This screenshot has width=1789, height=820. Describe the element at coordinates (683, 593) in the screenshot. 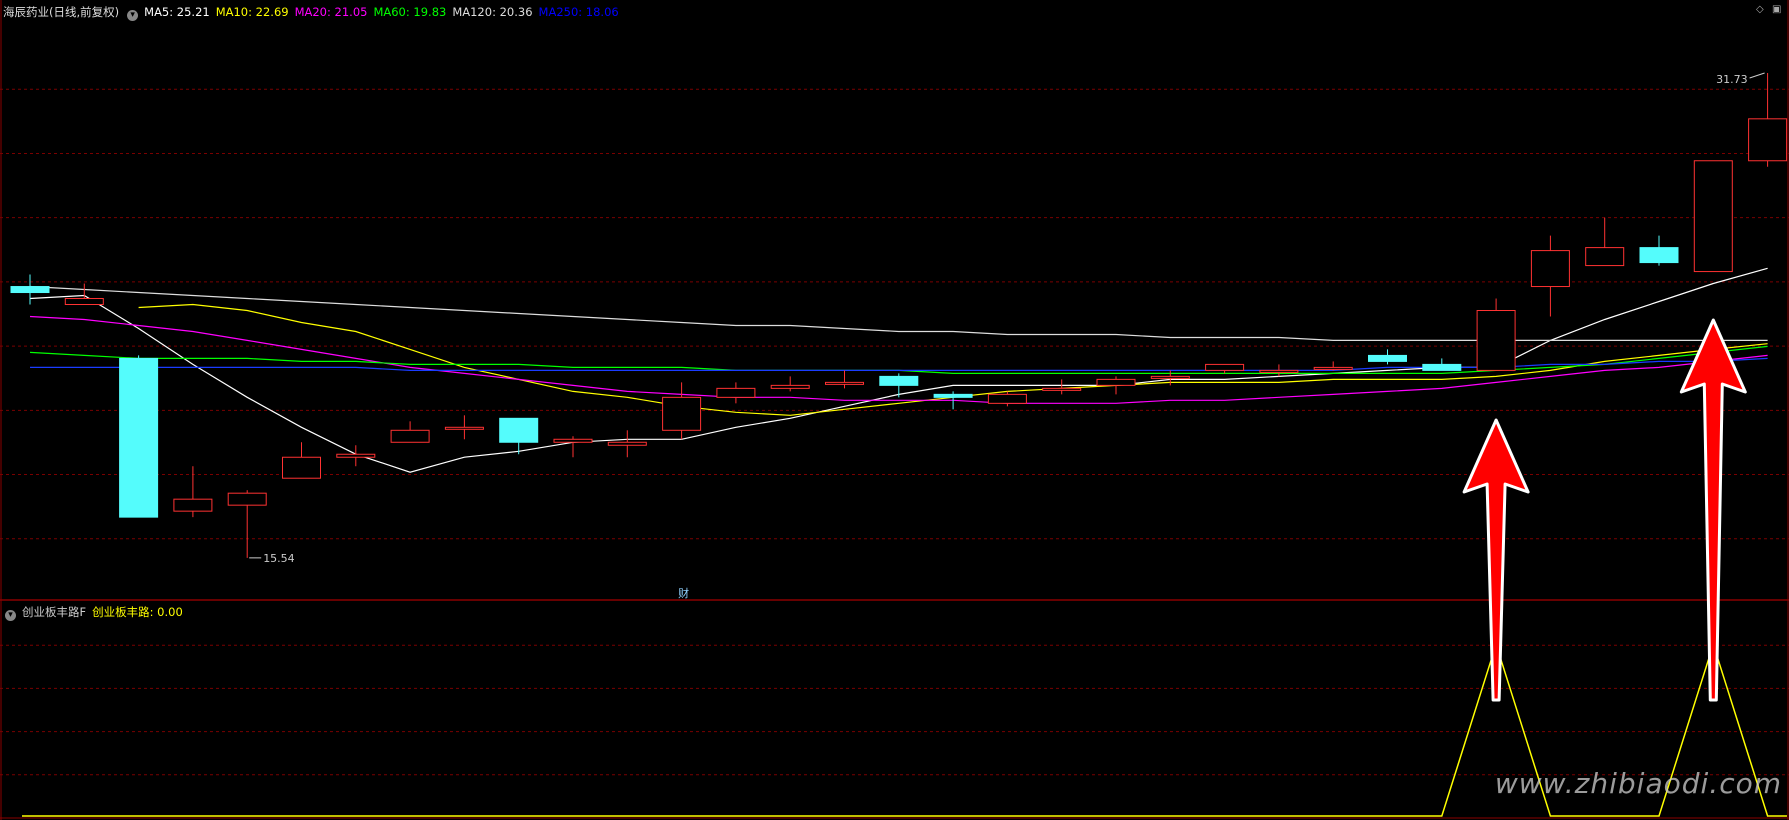

I see `finance-event-marker: 财` at that location.